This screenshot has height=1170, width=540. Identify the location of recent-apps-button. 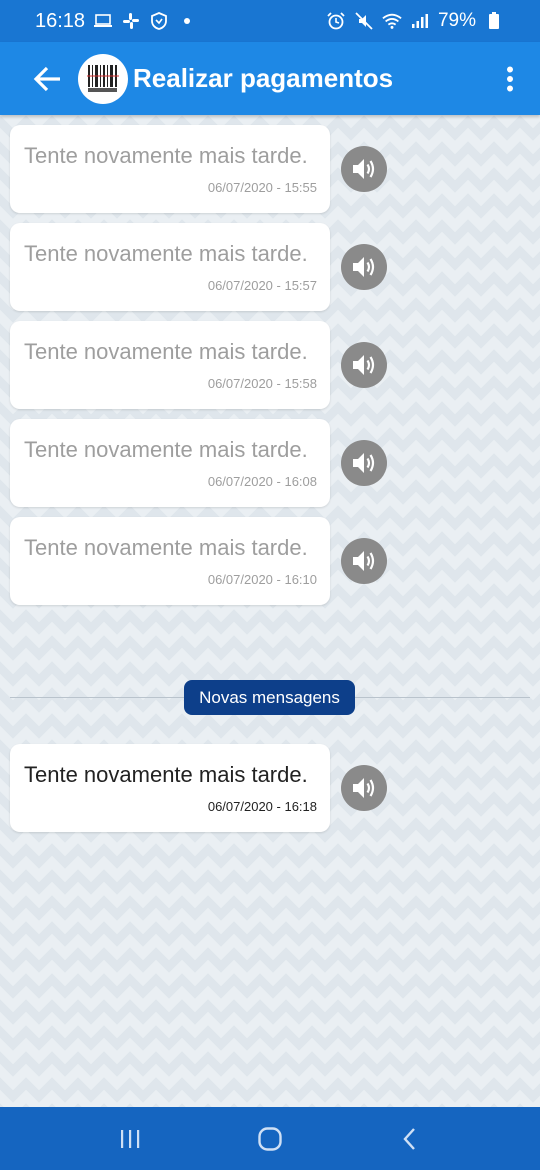
(130, 1139).